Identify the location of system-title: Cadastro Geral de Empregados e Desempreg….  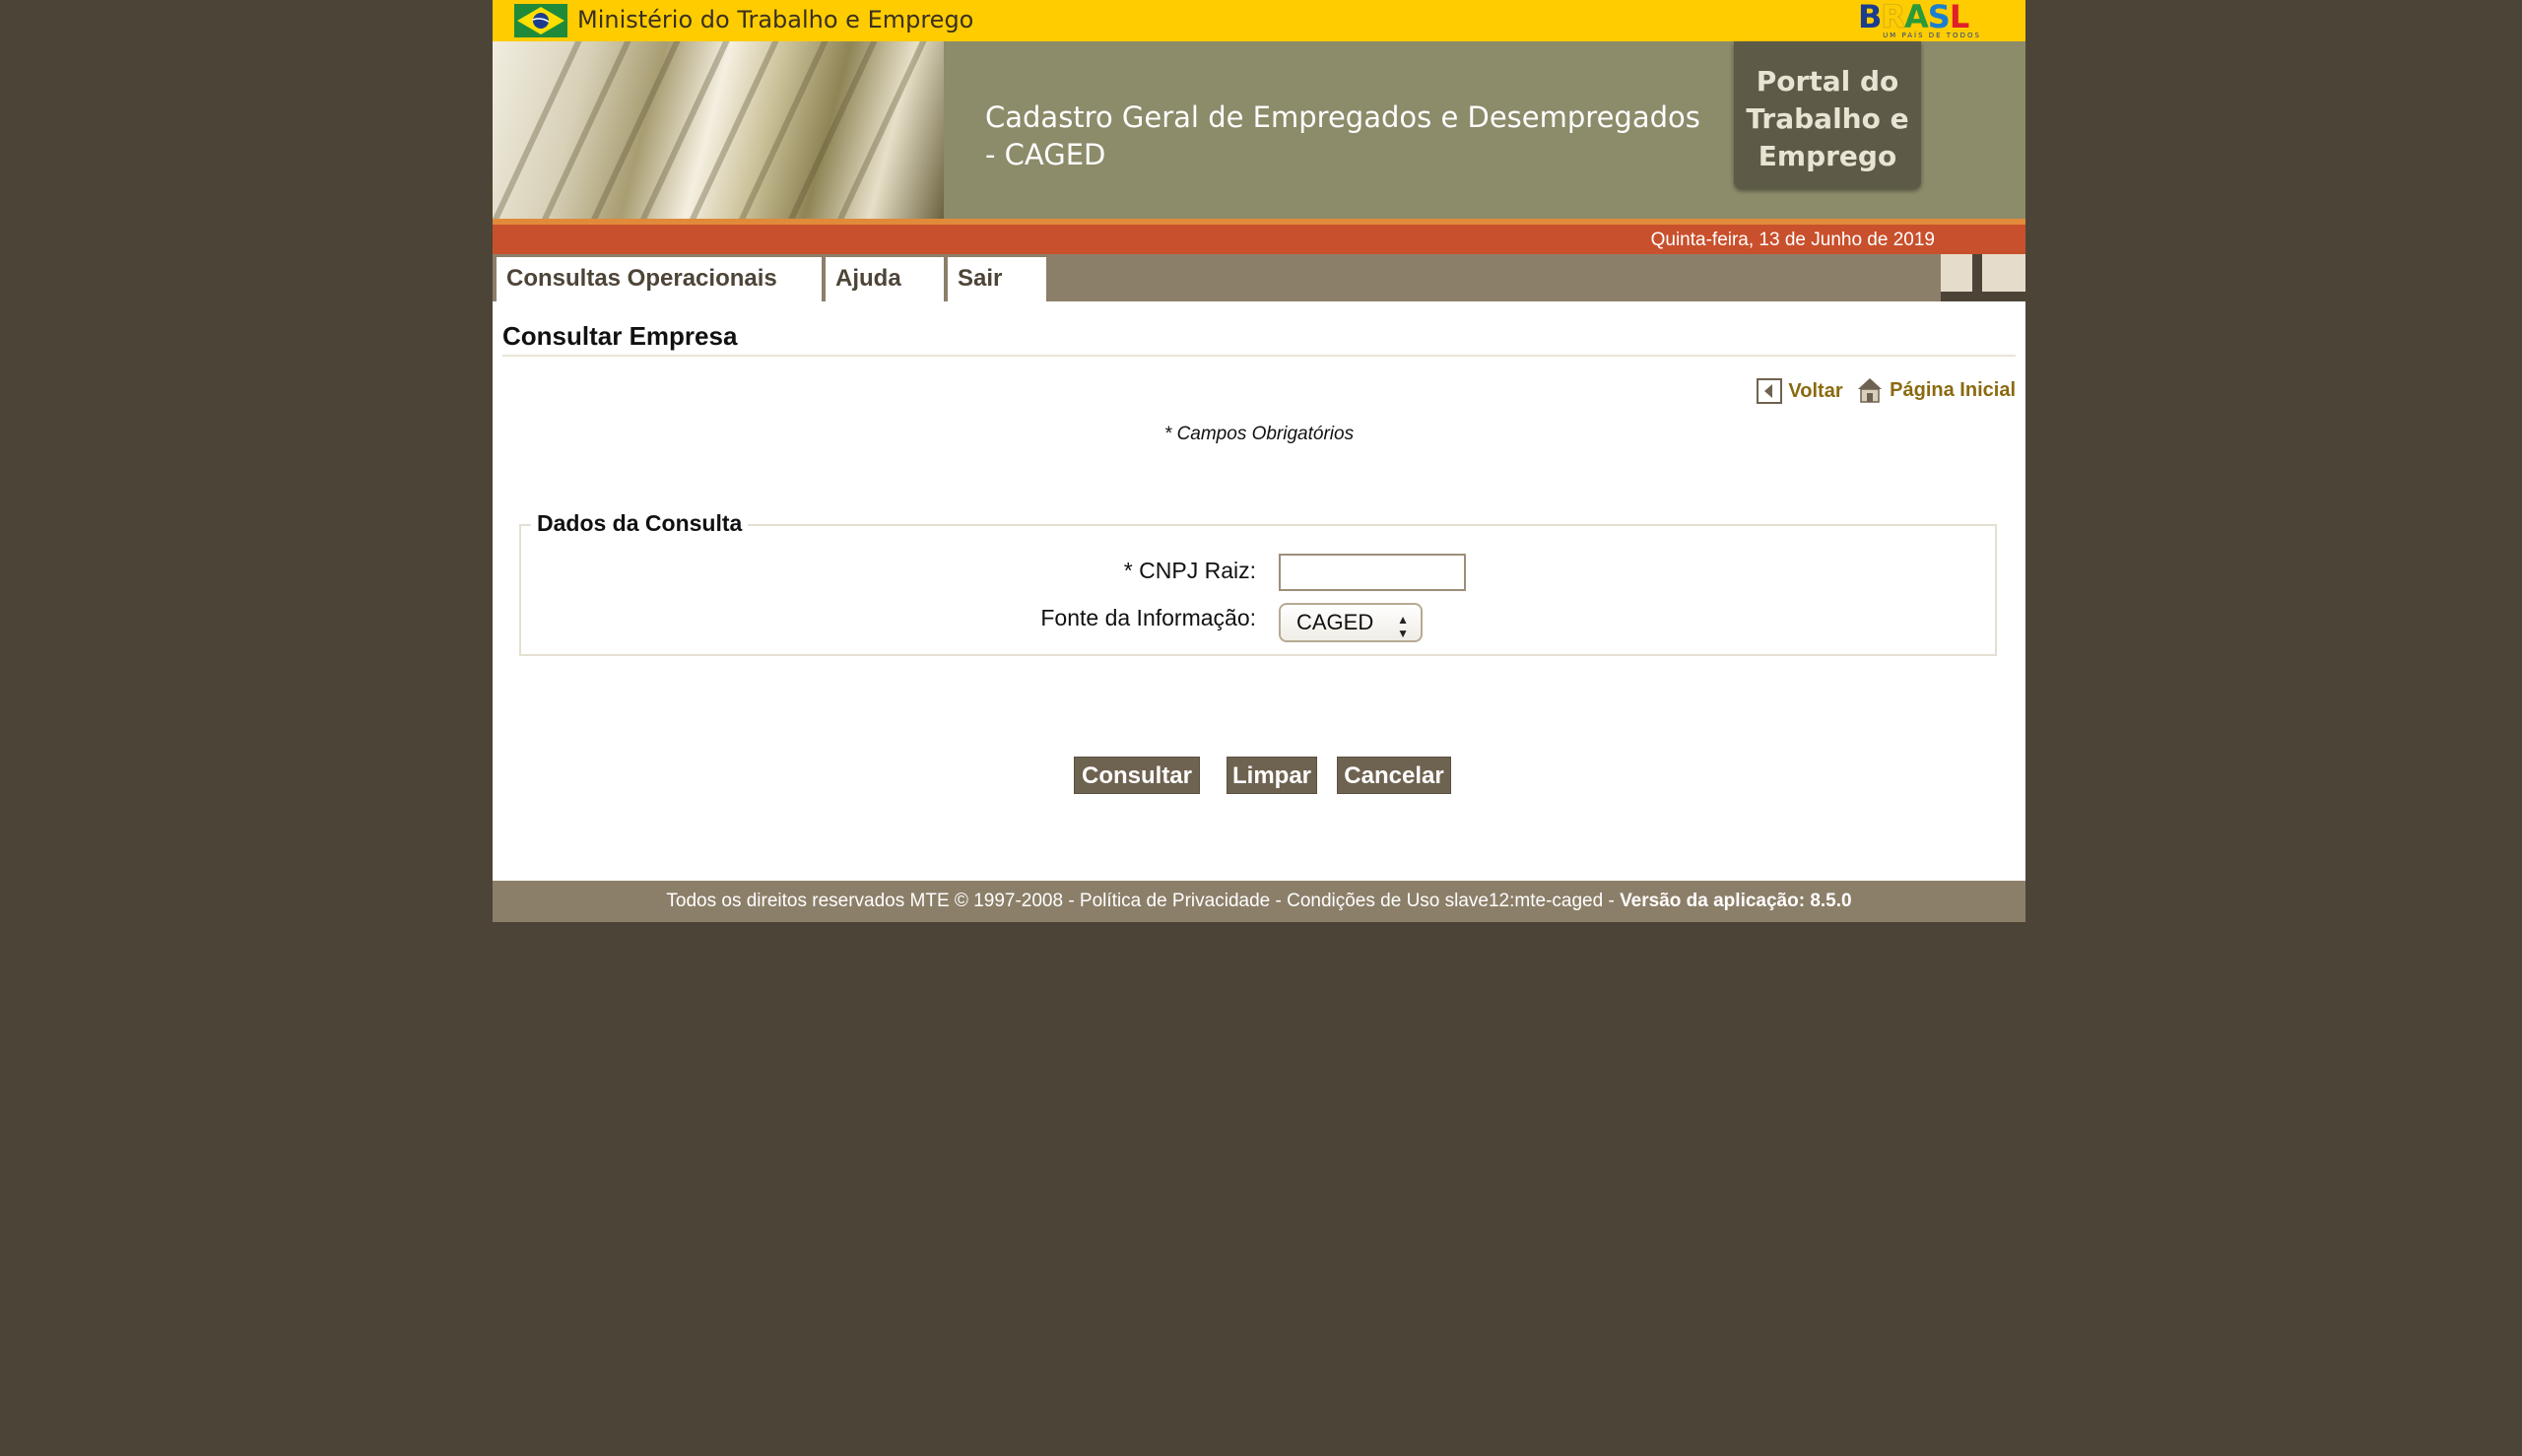
(1342, 135).